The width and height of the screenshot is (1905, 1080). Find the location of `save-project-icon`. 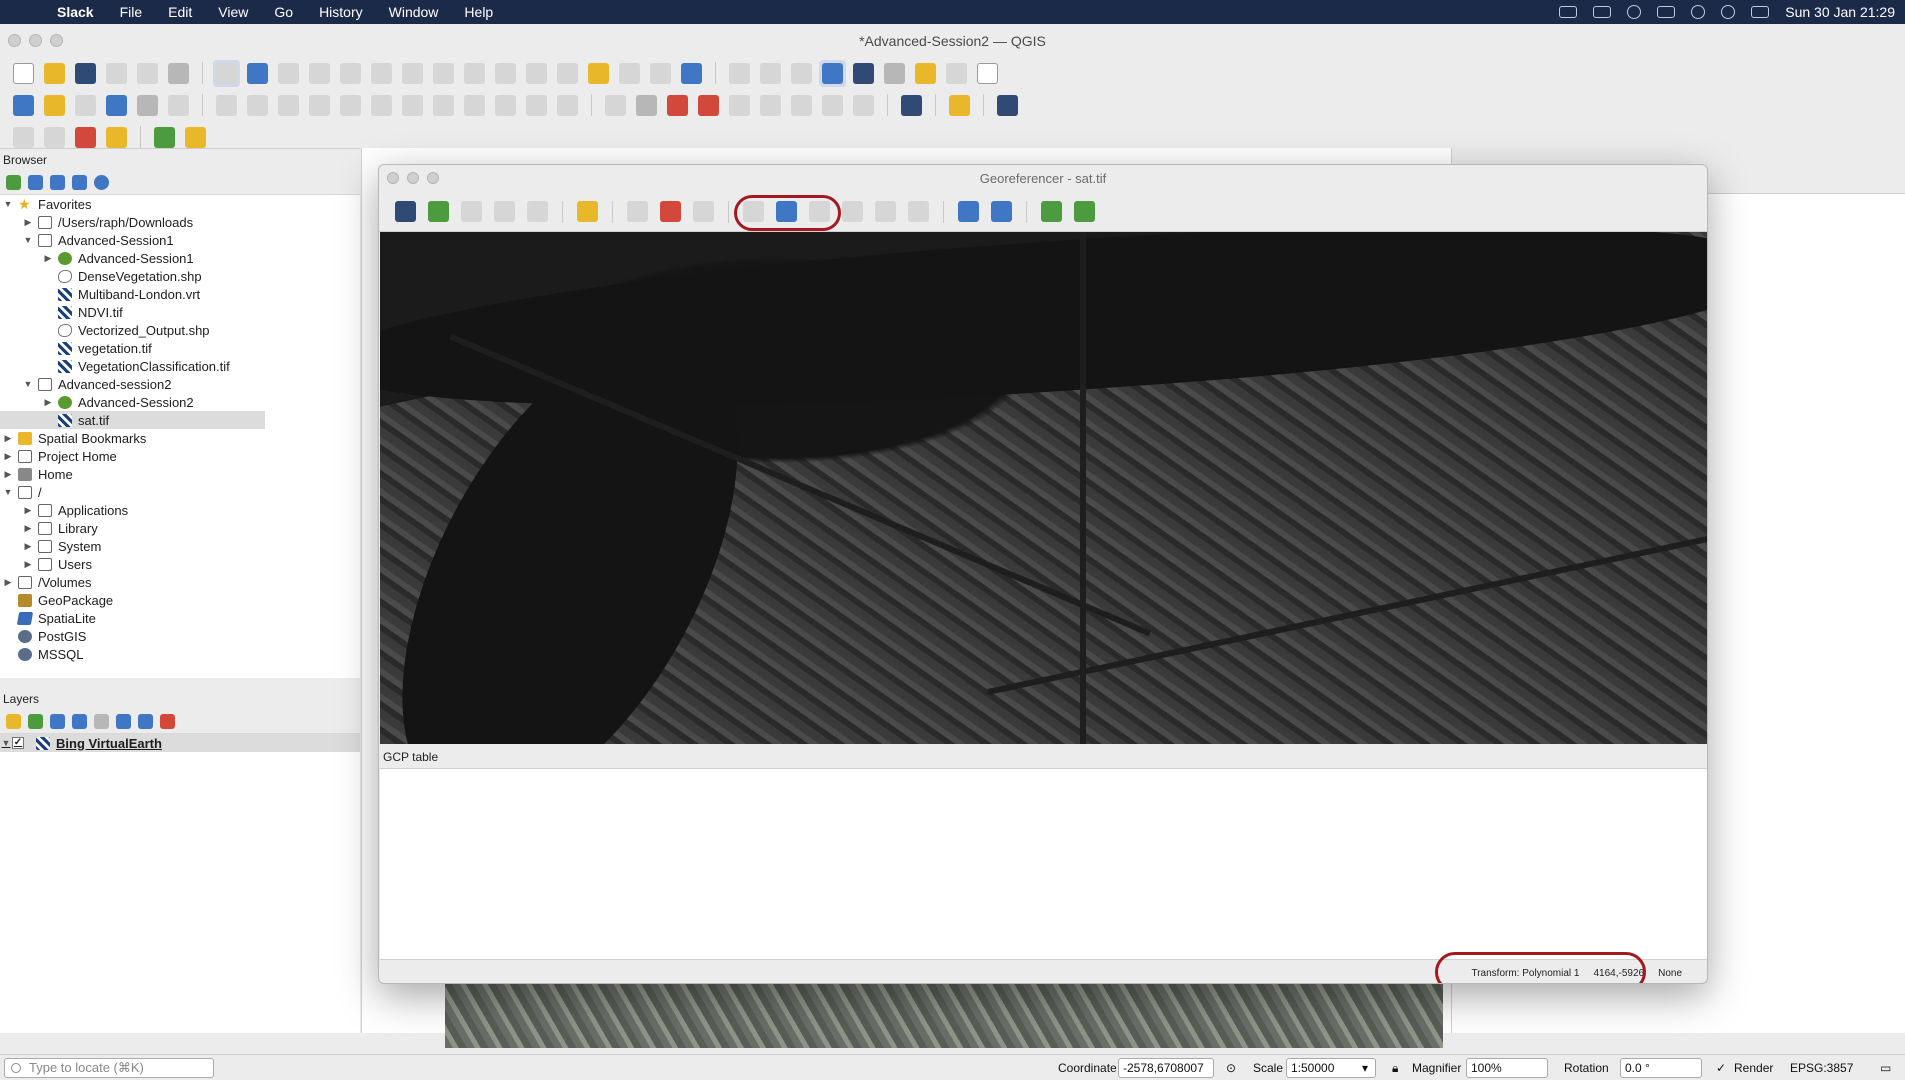

save-project-icon is located at coordinates (85, 73).